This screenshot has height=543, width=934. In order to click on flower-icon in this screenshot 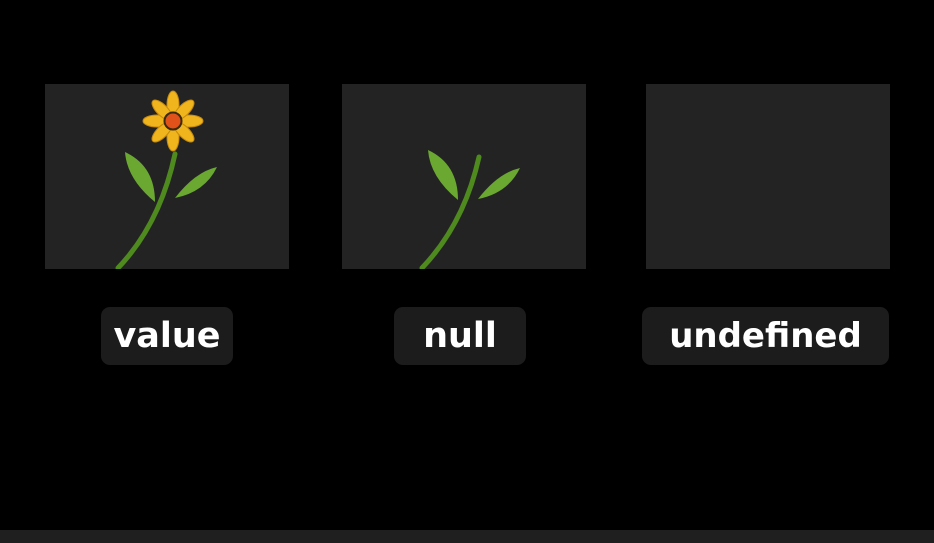, I will do `click(166, 179)`.